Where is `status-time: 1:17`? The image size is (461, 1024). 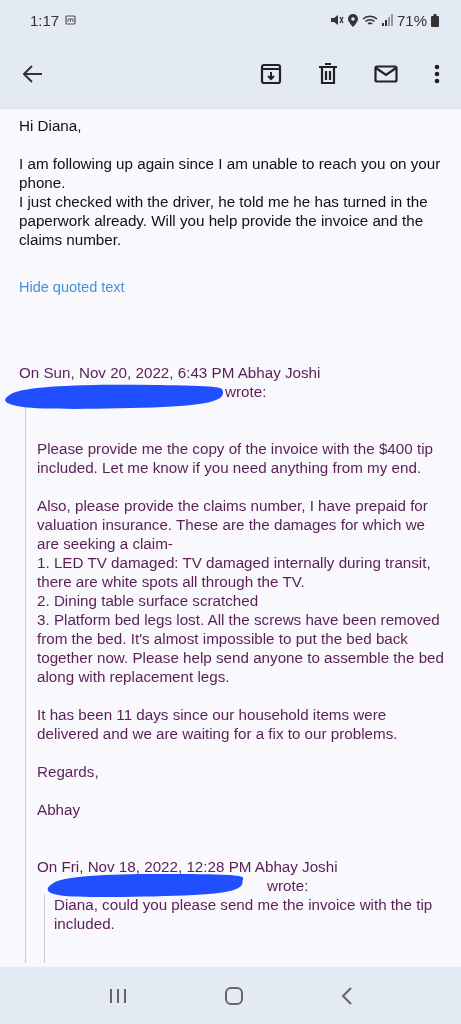 status-time: 1:17 is located at coordinates (45, 20).